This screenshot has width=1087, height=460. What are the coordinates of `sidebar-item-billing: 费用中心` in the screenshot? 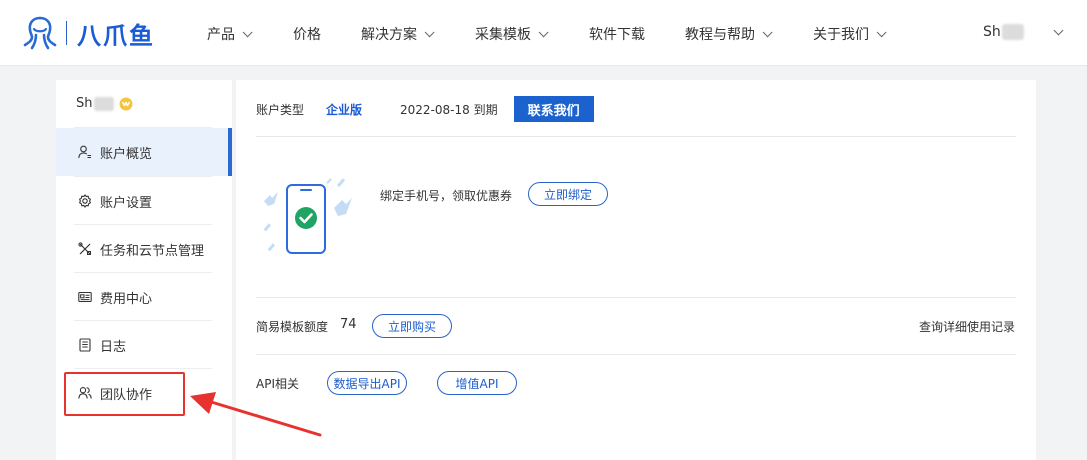 It's located at (144, 297).